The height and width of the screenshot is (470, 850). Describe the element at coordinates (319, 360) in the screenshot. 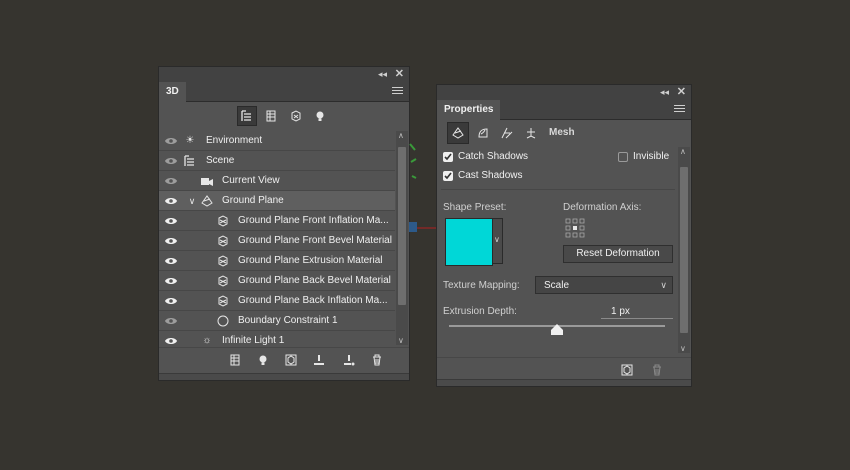

I see `drop-to-ground-icon` at that location.